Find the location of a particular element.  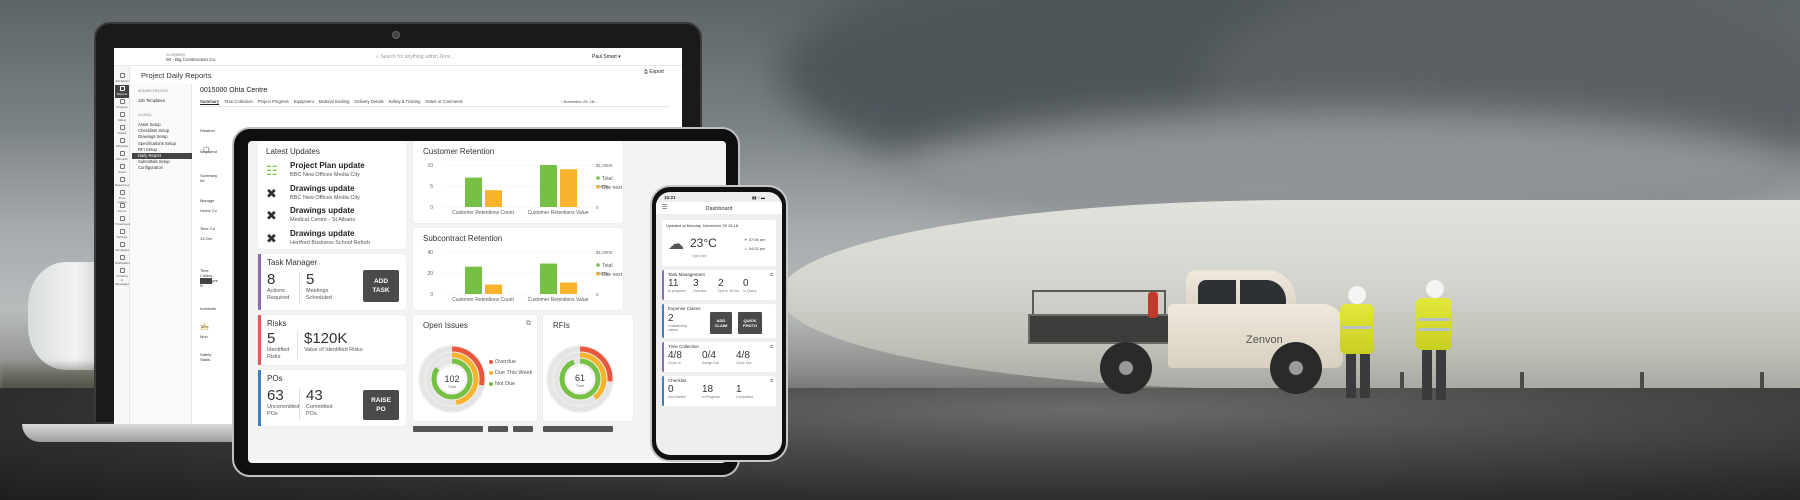

rail-item: Resources is located at coordinates (122, 182).